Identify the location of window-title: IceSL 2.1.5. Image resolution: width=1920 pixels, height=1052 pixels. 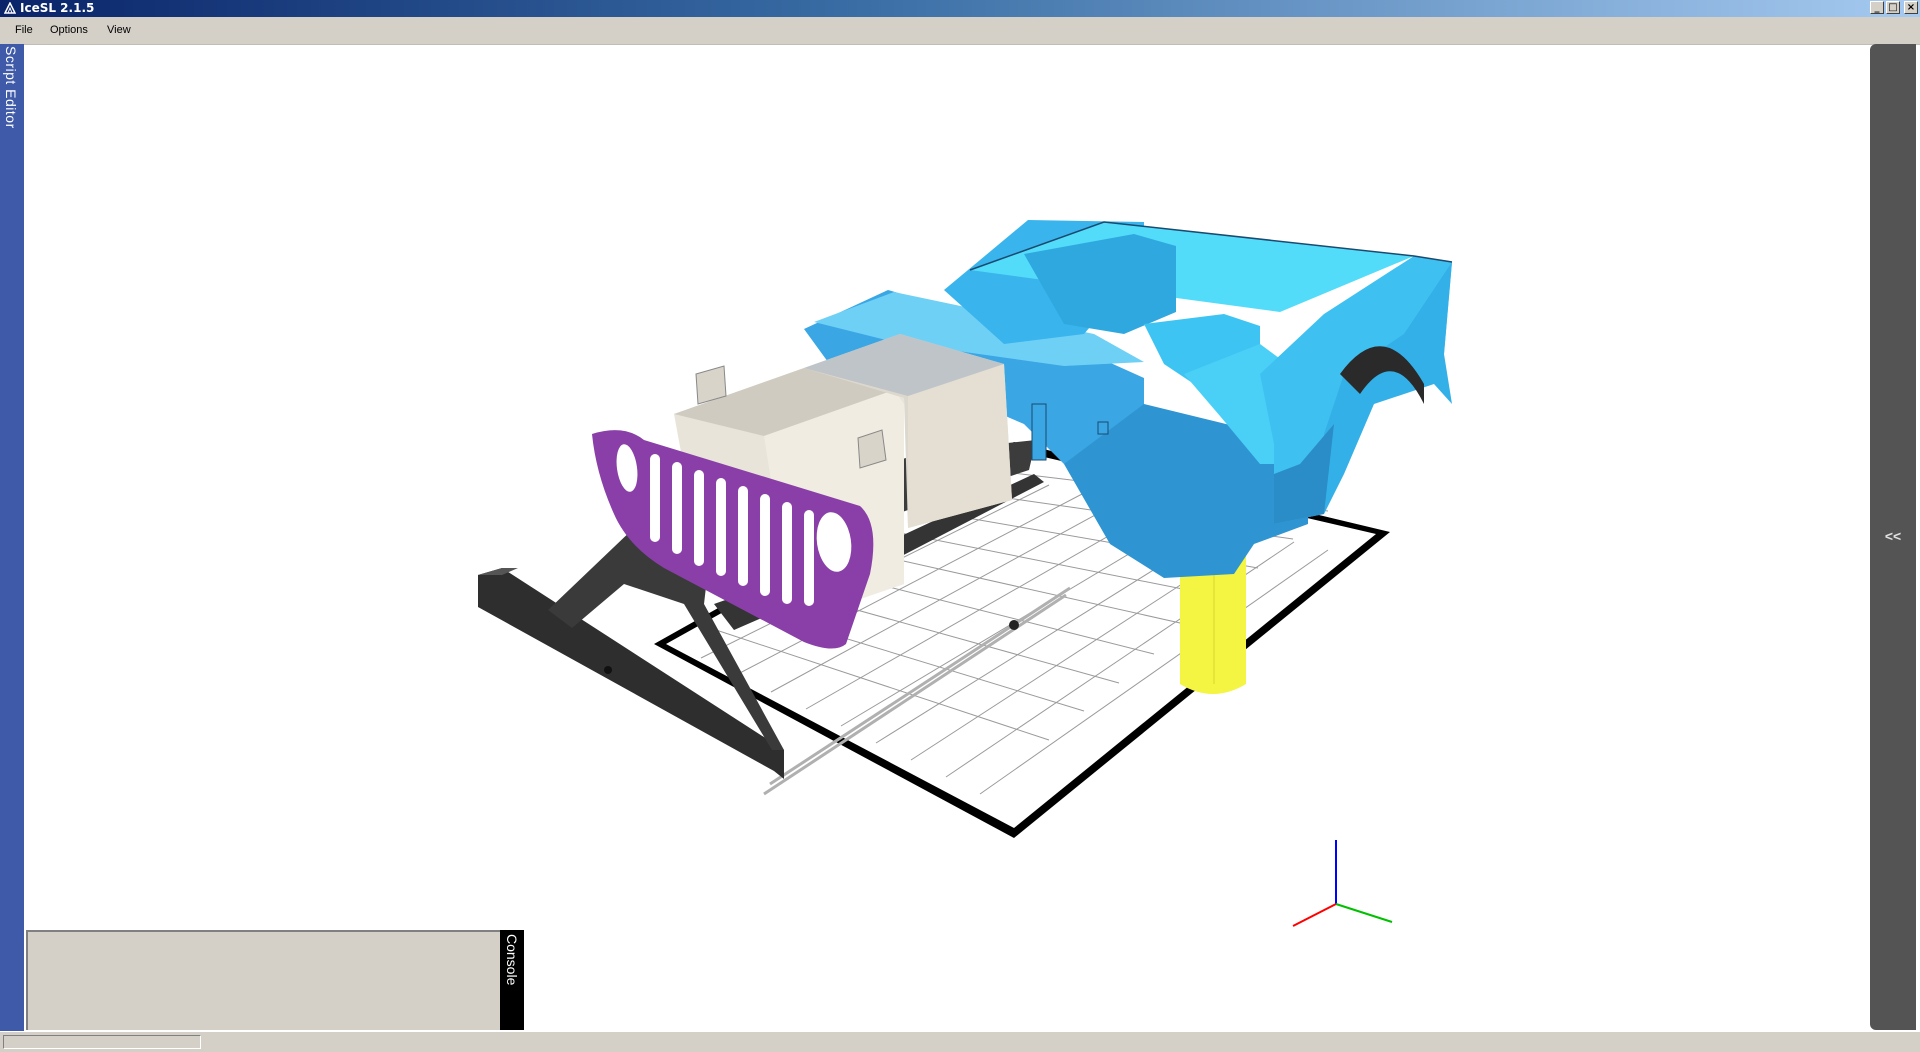
(57, 8).